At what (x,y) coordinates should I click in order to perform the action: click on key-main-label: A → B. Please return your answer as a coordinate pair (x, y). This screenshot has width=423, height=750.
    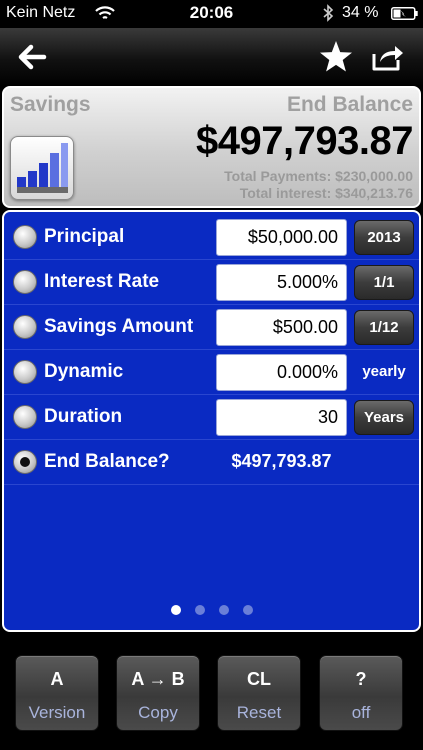
    Looking at the image, I should click on (158, 679).